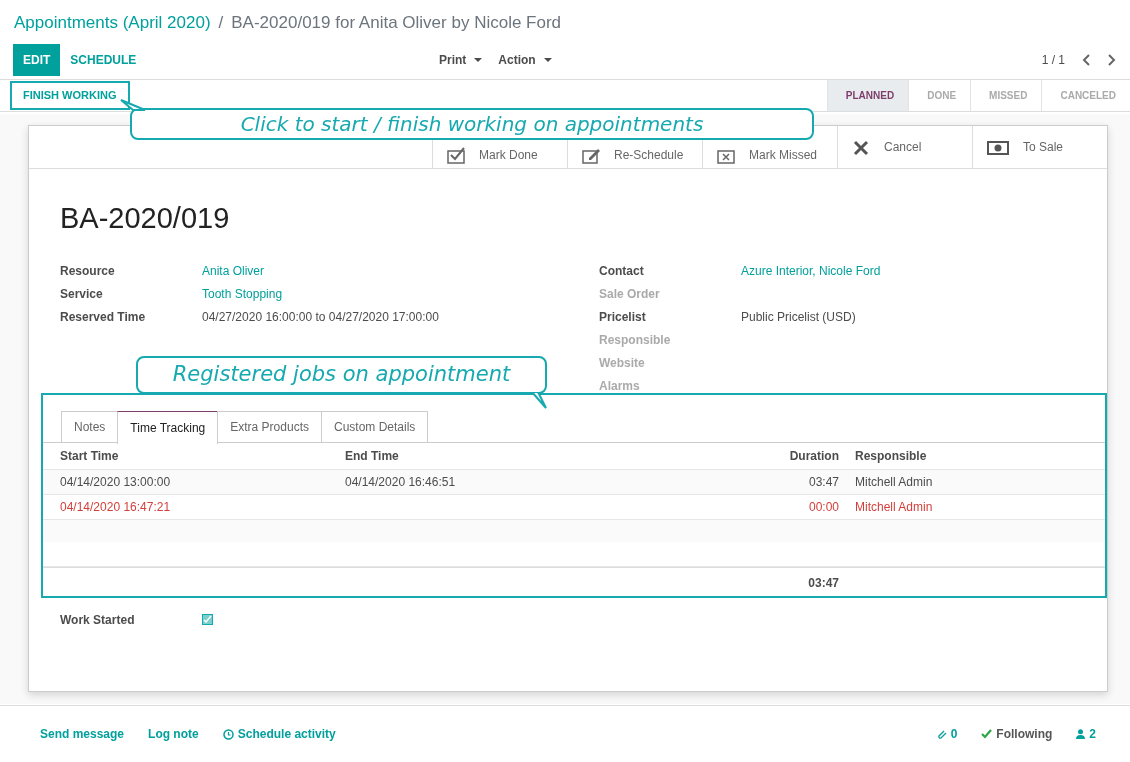  What do you see at coordinates (798, 317) in the screenshot?
I see `field-value: Public Pricelist (USD)` at bounding box center [798, 317].